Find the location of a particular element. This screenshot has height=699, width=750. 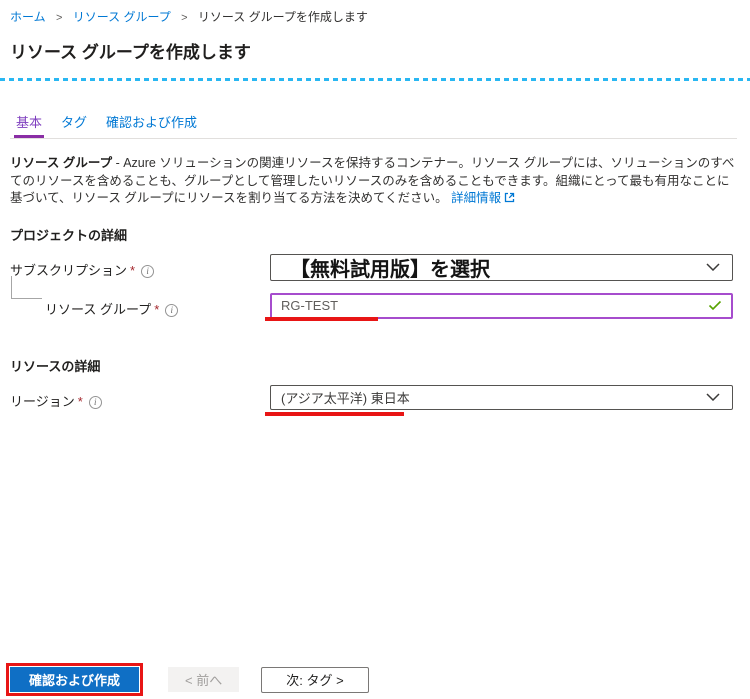

annotation-box-red: 確認および作成 is located at coordinates (75, 679).